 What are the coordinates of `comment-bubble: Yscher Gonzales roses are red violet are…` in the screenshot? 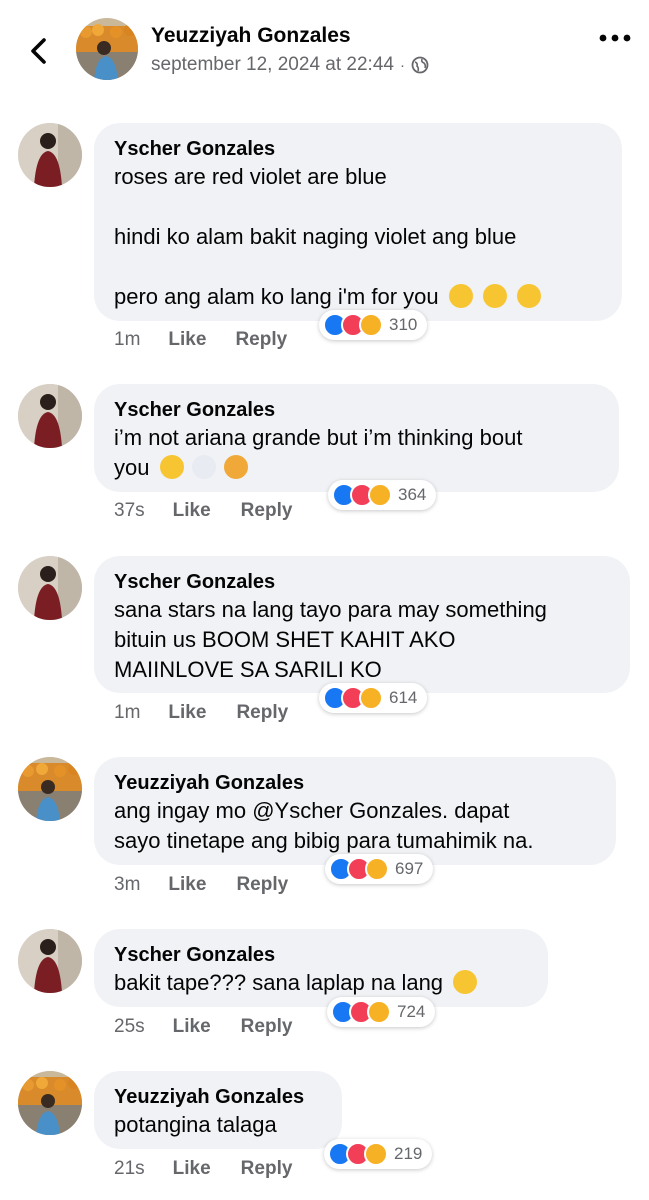 It's located at (358, 222).